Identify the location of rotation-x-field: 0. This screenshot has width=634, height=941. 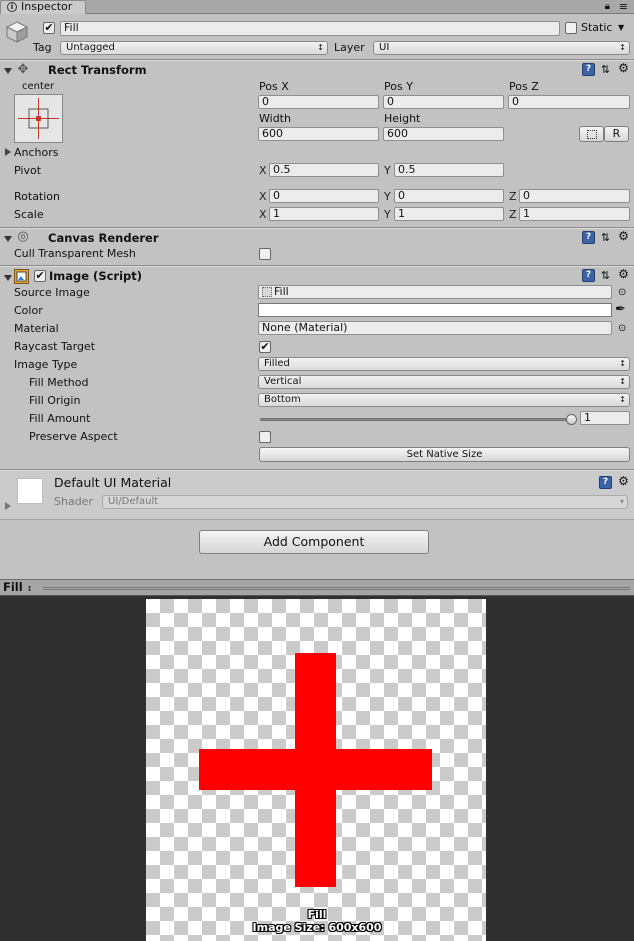
(324, 196).